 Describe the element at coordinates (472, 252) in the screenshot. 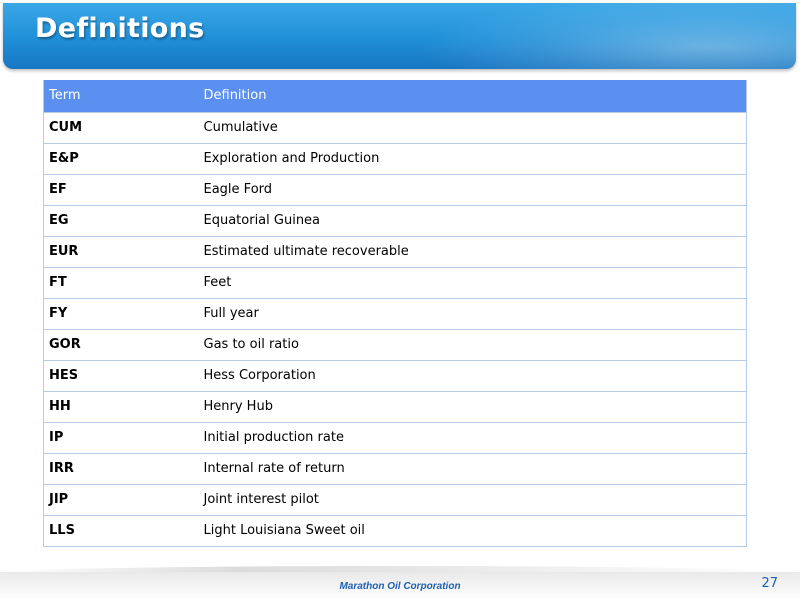

I see `definition-cell: Estimated ultimate recoverable` at that location.